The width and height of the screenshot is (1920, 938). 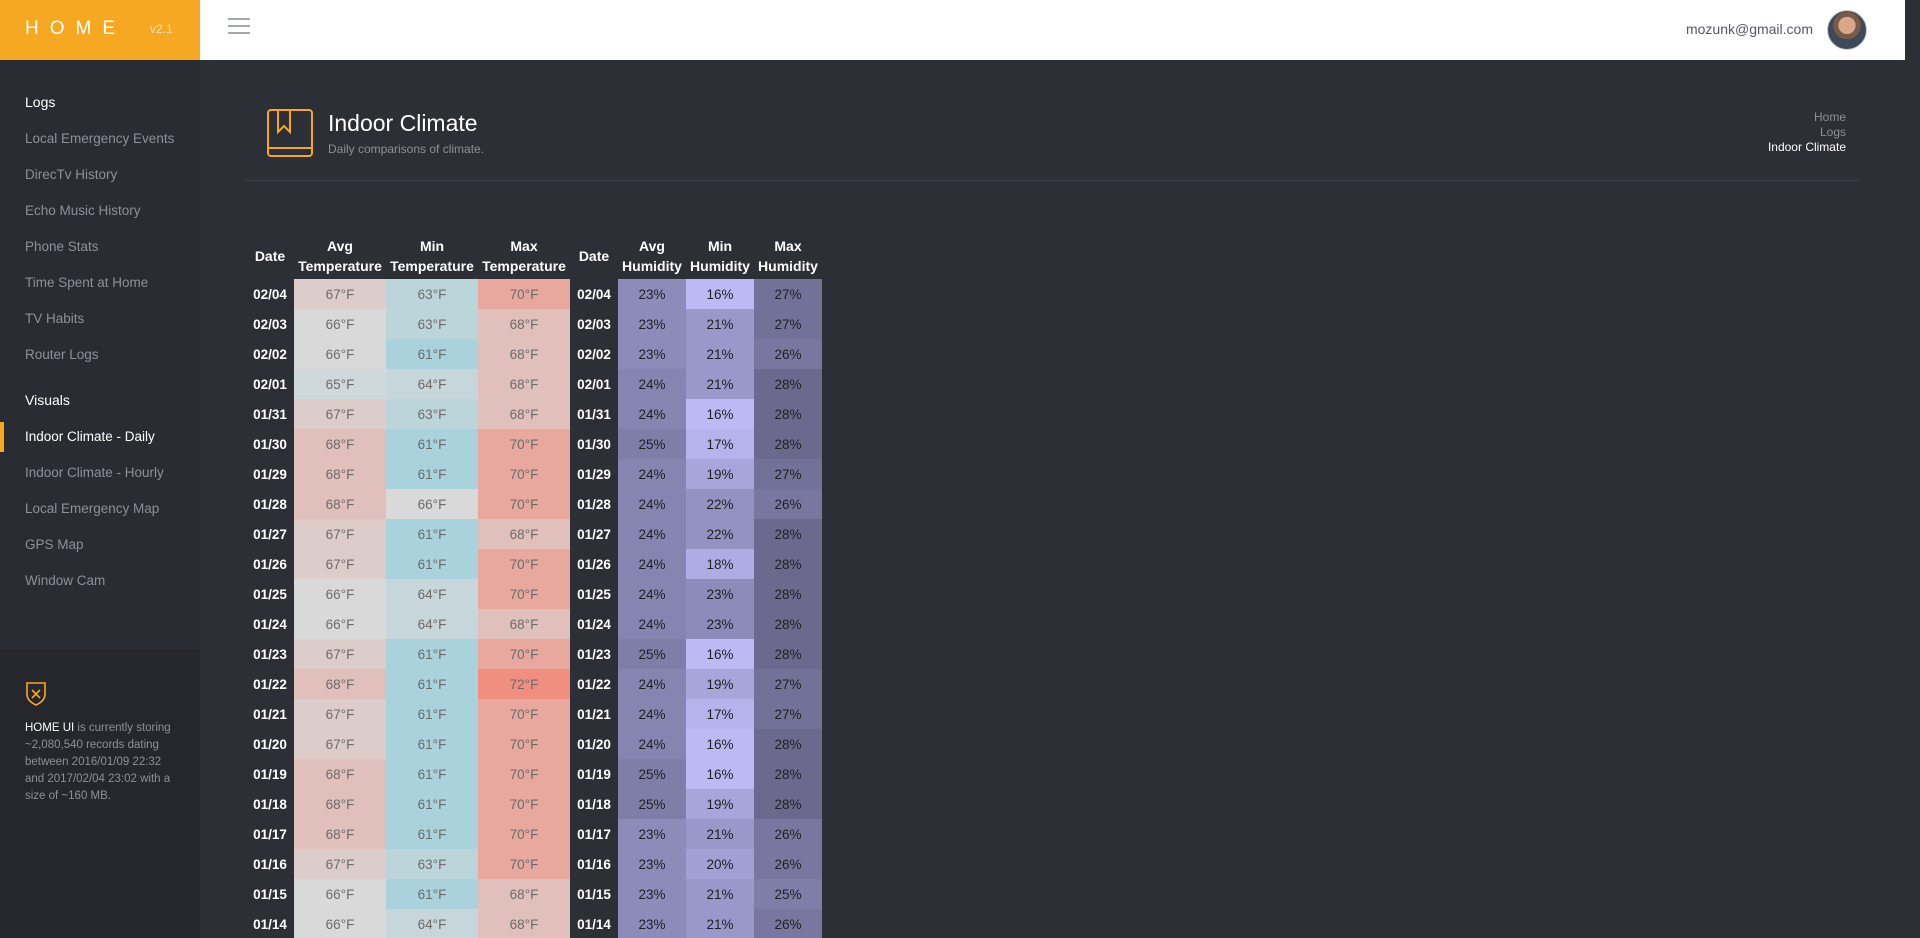 What do you see at coordinates (594, 924) in the screenshot?
I see `date-cell: 01/14` at bounding box center [594, 924].